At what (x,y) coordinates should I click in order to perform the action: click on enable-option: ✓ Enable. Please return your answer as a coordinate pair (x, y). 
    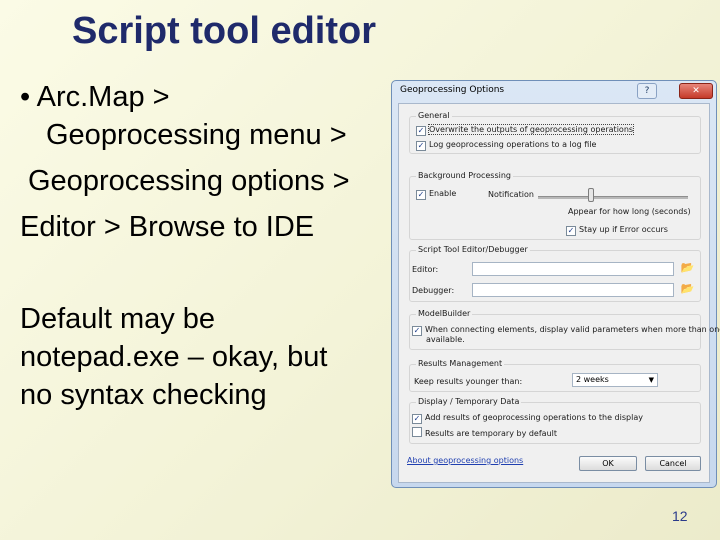
    Looking at the image, I should click on (436, 194).